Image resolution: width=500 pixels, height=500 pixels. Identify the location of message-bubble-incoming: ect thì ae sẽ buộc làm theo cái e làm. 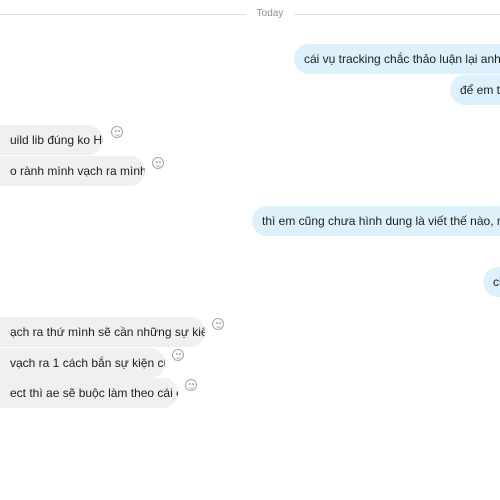
(89, 393).